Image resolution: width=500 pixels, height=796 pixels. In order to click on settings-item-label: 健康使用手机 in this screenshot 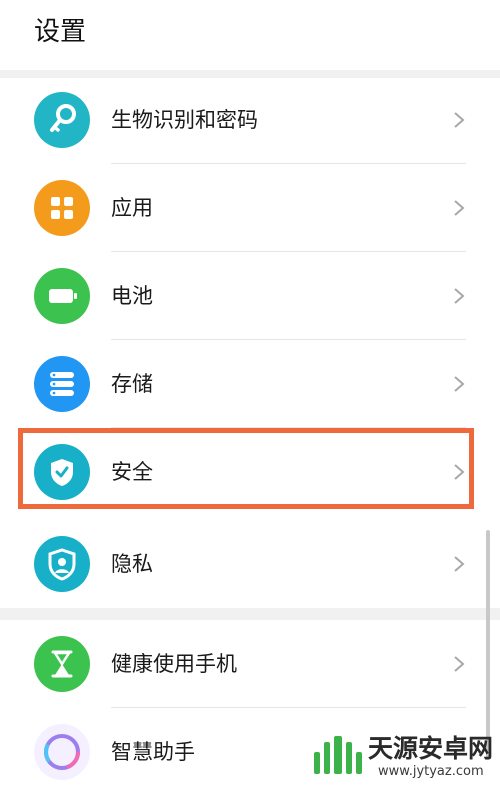, I will do `click(174, 664)`.